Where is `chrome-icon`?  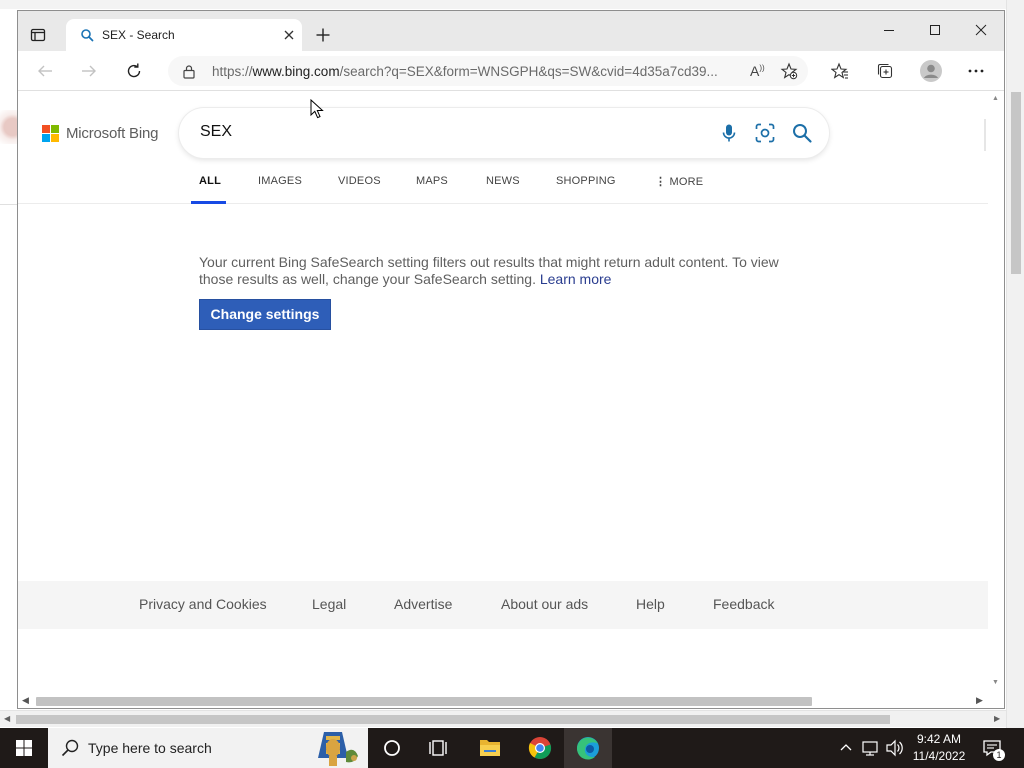 chrome-icon is located at coordinates (540, 748).